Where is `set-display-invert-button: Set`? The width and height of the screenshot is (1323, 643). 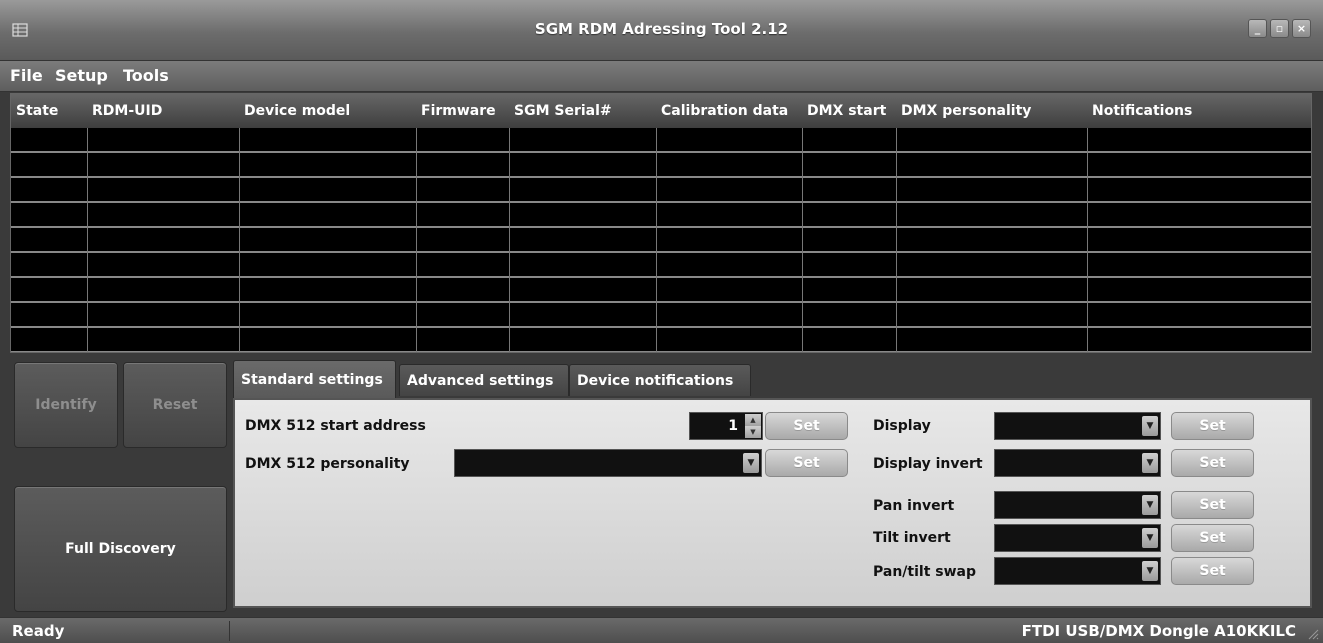
set-display-invert-button: Set is located at coordinates (1212, 463).